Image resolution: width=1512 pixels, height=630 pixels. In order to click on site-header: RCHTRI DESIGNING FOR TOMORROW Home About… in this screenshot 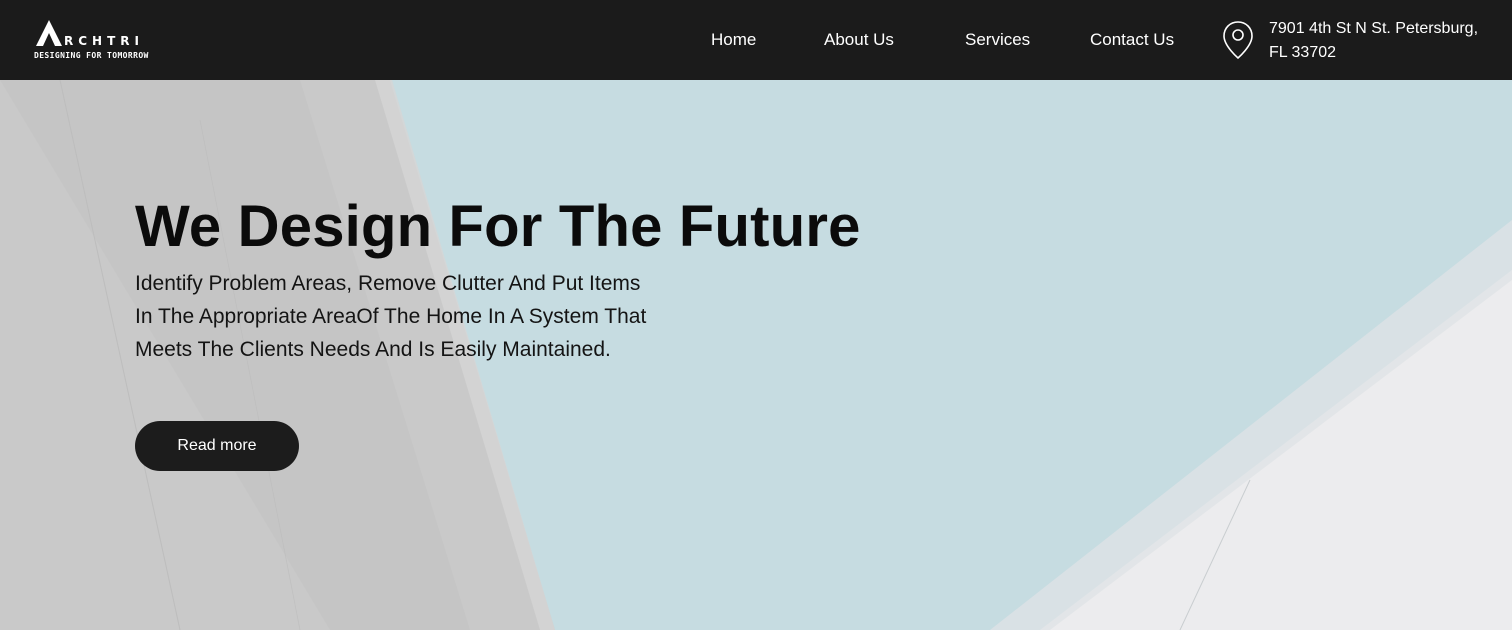, I will do `click(756, 40)`.